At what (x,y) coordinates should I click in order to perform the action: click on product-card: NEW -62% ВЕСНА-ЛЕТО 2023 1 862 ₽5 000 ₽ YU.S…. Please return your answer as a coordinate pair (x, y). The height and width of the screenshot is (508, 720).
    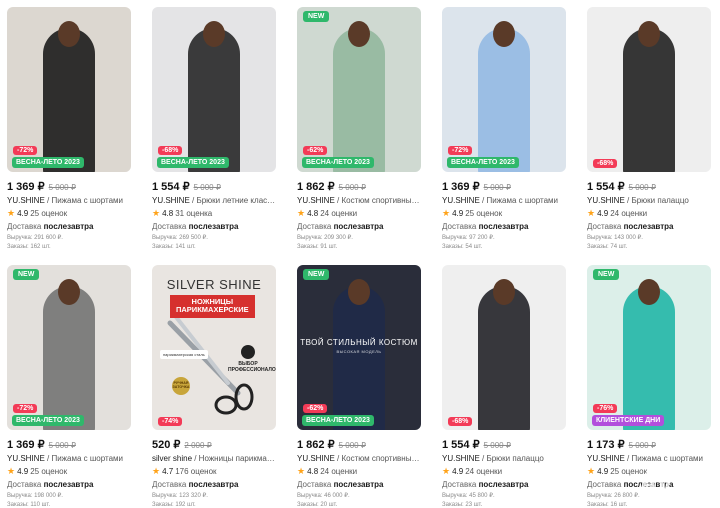
    Looking at the image, I should click on (359, 130).